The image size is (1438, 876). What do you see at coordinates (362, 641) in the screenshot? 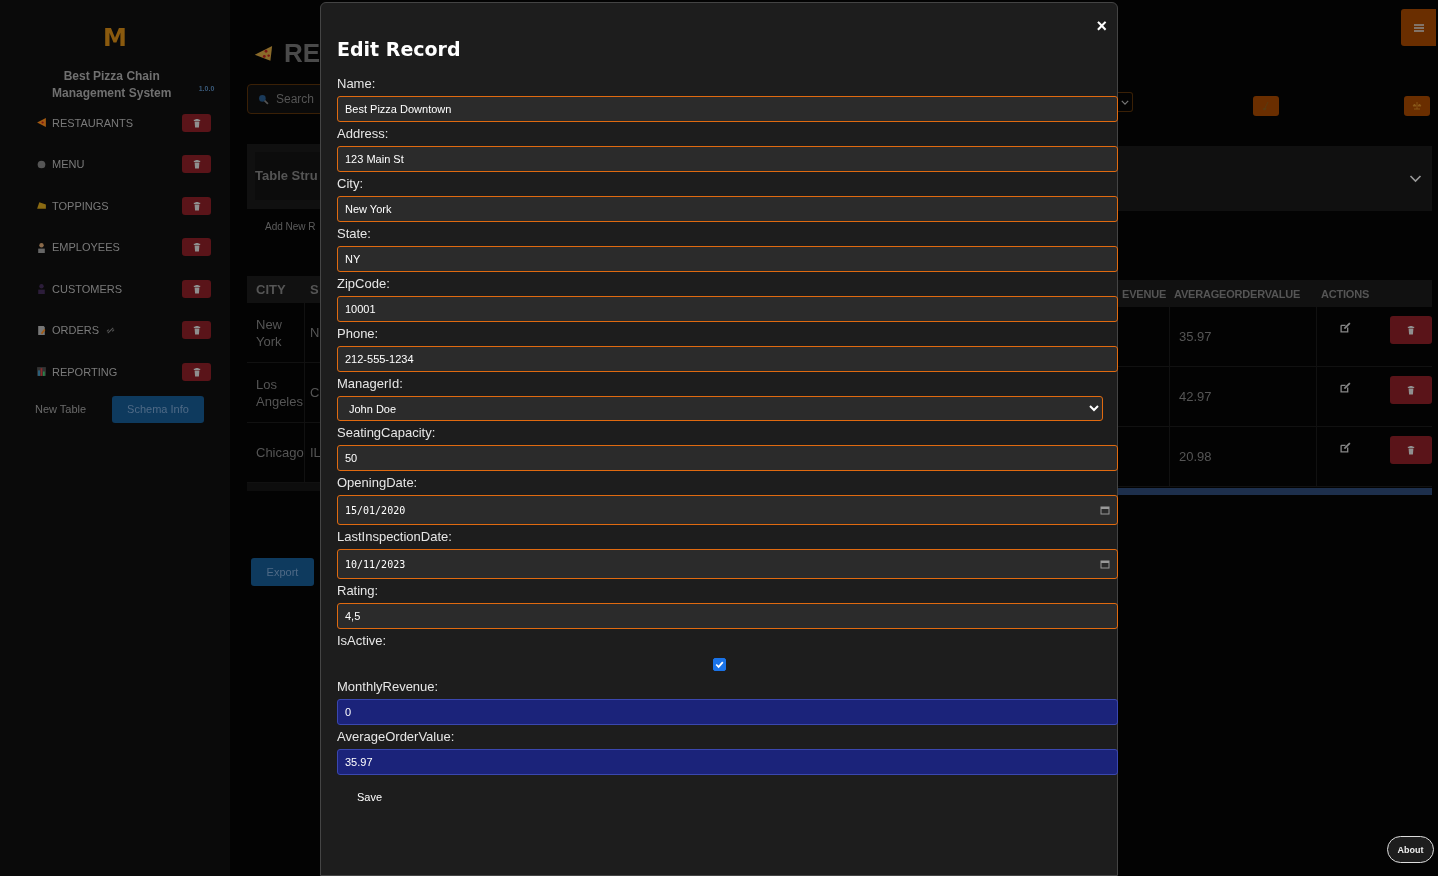
I see `field-label: IsActive:` at bounding box center [362, 641].